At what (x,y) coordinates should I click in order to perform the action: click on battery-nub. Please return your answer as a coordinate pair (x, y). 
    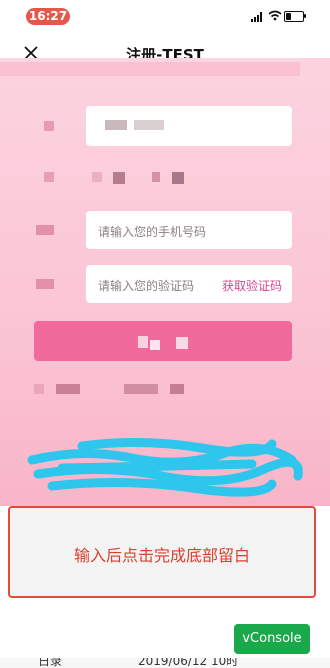
    Looking at the image, I should click on (305, 16).